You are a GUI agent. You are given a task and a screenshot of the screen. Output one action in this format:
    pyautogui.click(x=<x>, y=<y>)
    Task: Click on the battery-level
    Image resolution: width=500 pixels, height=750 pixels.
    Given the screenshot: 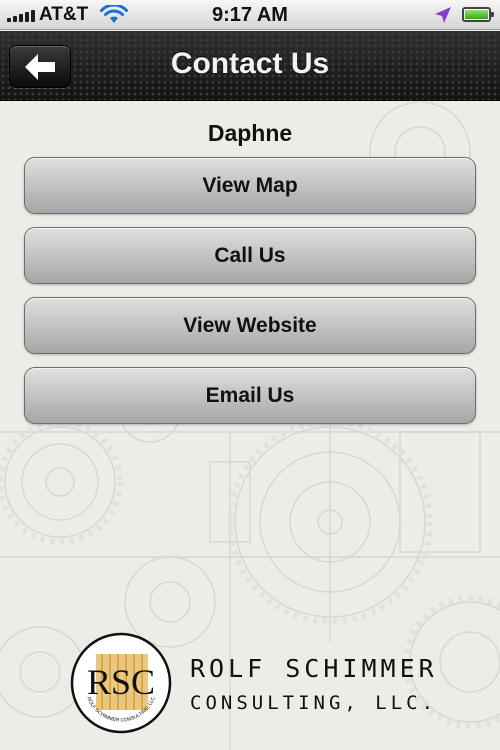 What is the action you would take?
    pyautogui.click(x=476, y=14)
    